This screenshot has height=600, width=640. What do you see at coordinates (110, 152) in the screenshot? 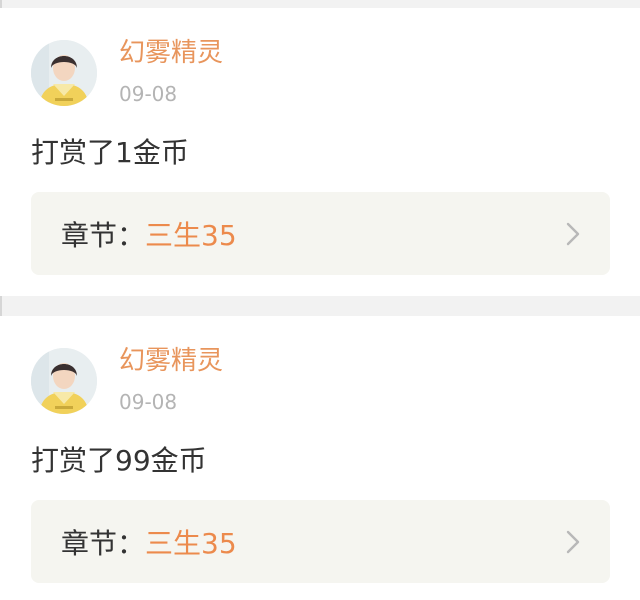
I see `reward-message: 打赏了1金币` at bounding box center [110, 152].